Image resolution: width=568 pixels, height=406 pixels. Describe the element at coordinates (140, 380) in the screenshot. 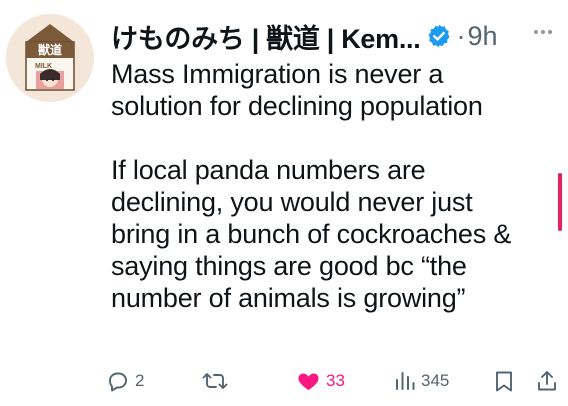

I see `reply-count: 2` at that location.